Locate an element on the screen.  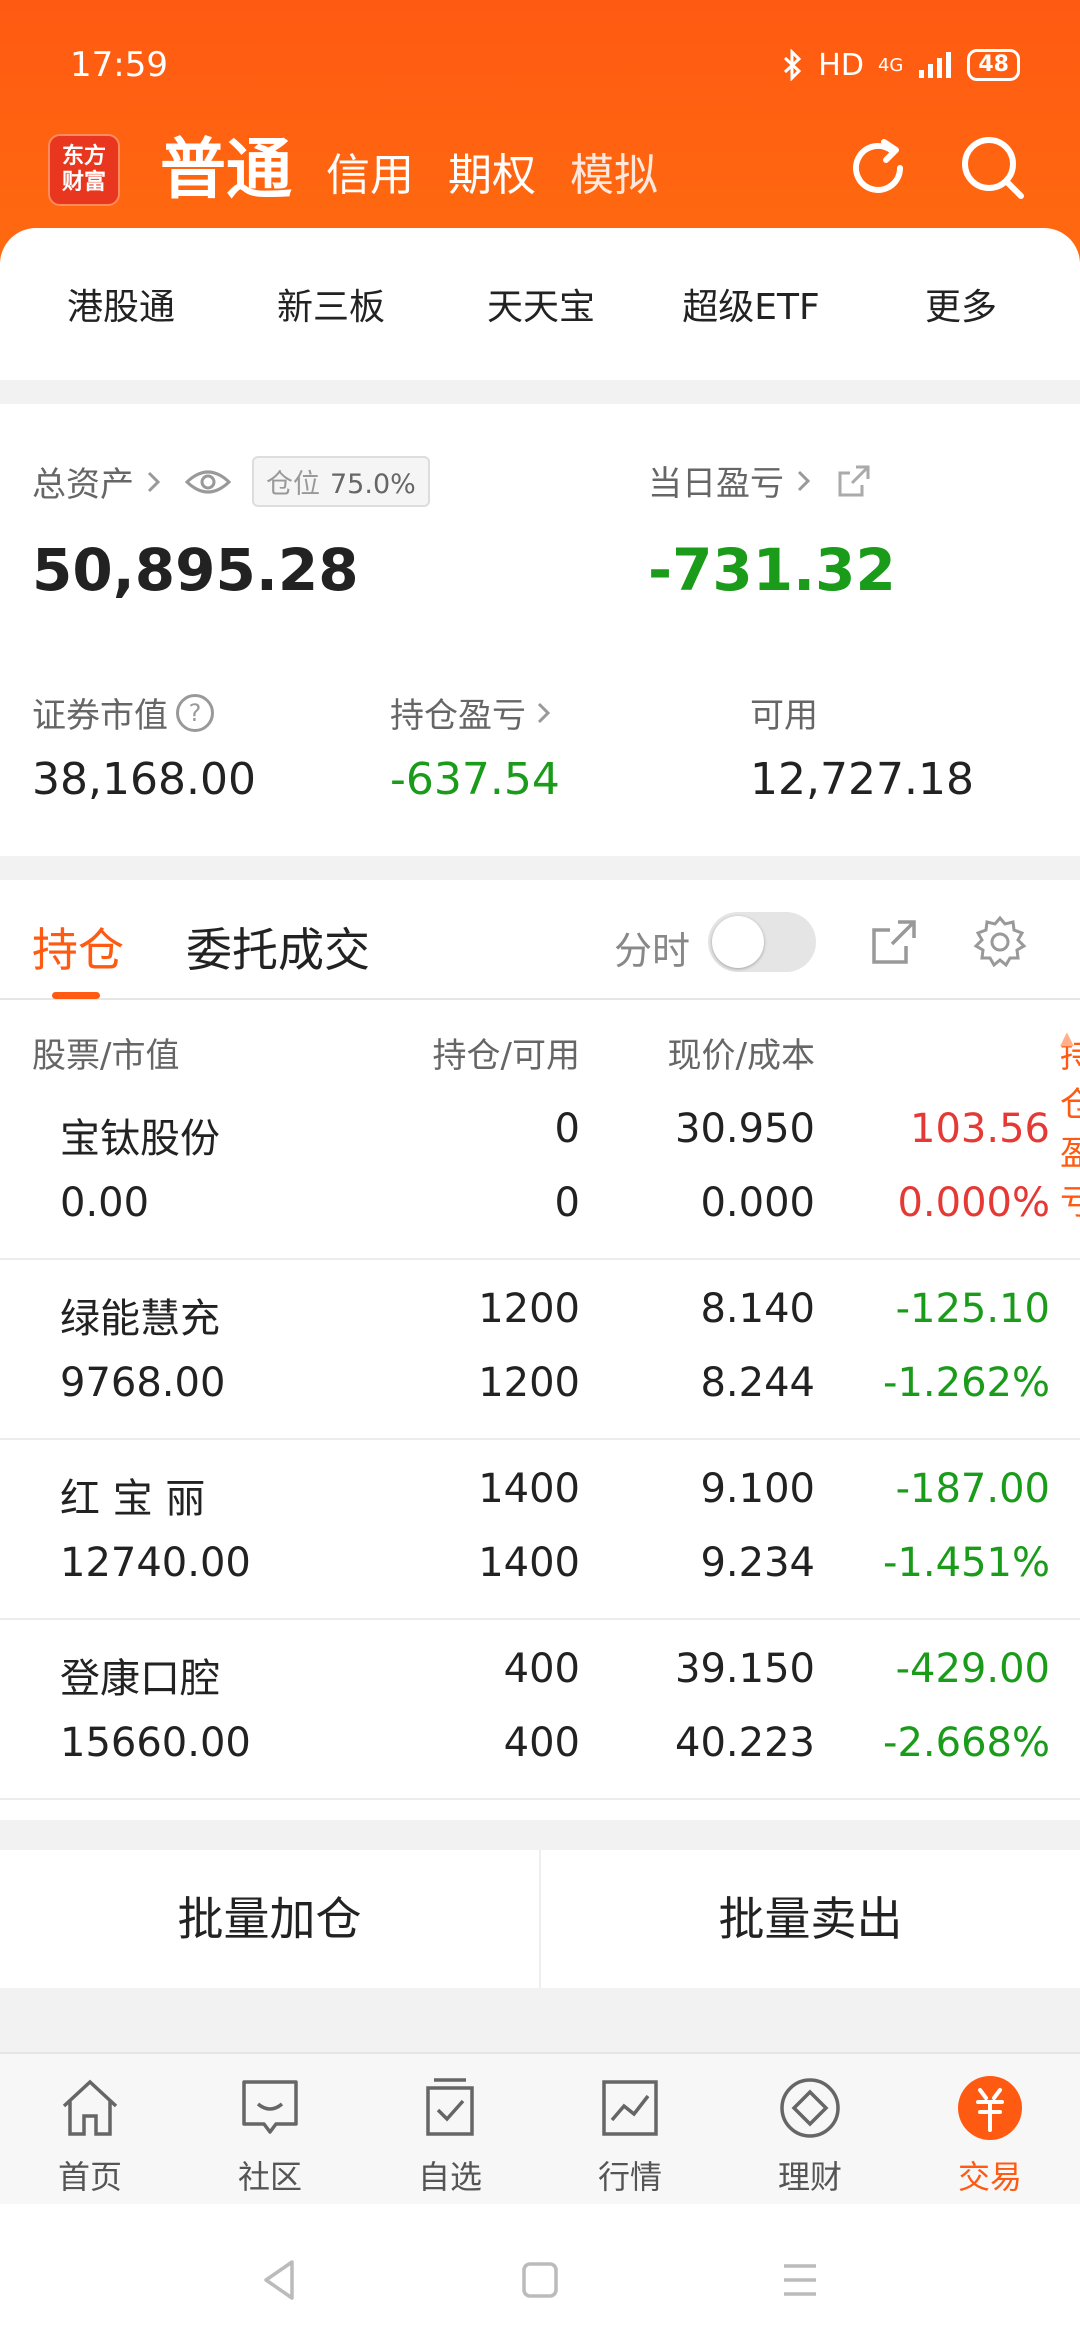
holding-pnl: 103.56 is located at coordinates (980, 1129).